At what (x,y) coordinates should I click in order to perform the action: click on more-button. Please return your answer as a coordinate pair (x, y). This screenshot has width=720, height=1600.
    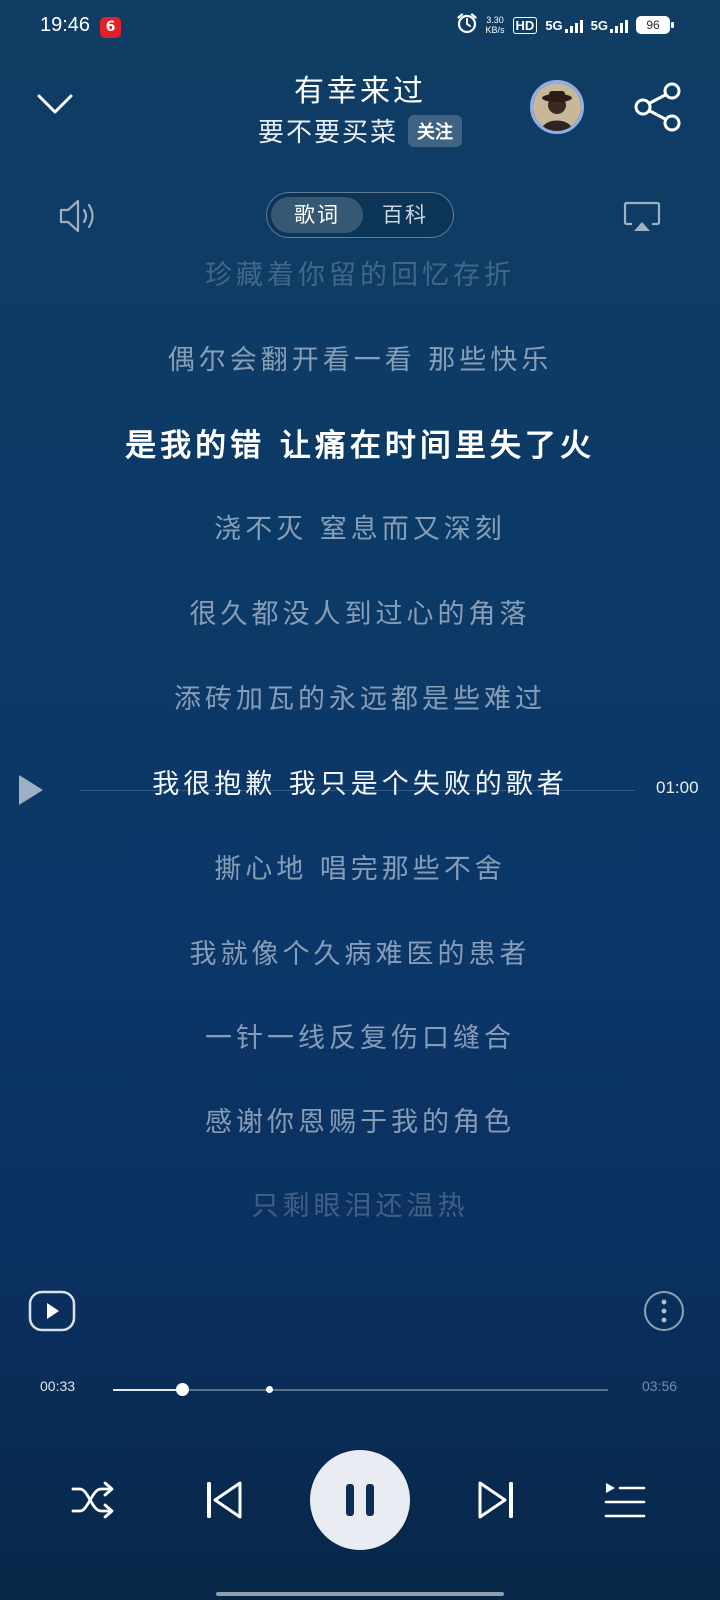
    Looking at the image, I should click on (664, 1313).